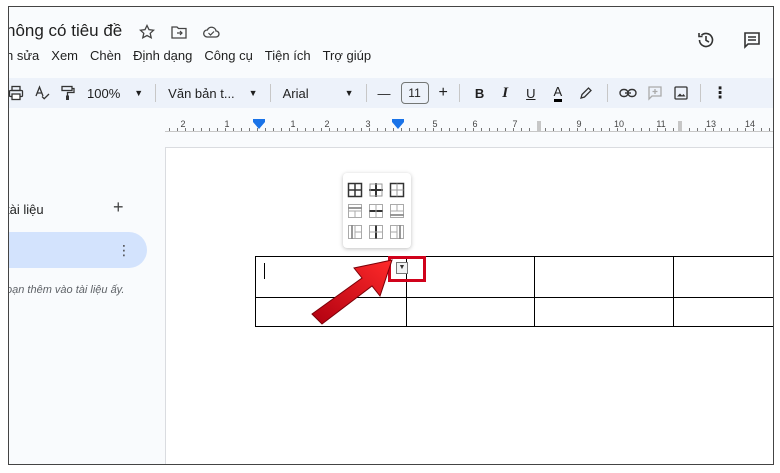 The height and width of the screenshot is (473, 780). What do you see at coordinates (147, 32) in the screenshot?
I see `star-icon` at bounding box center [147, 32].